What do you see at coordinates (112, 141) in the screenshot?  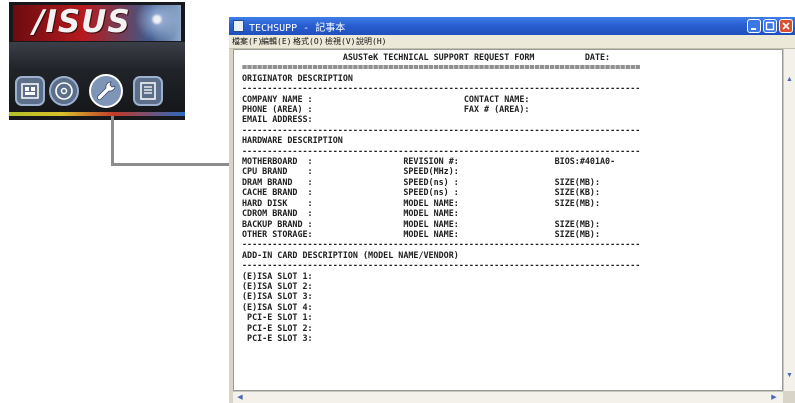 I see `connector-line-vertical` at bounding box center [112, 141].